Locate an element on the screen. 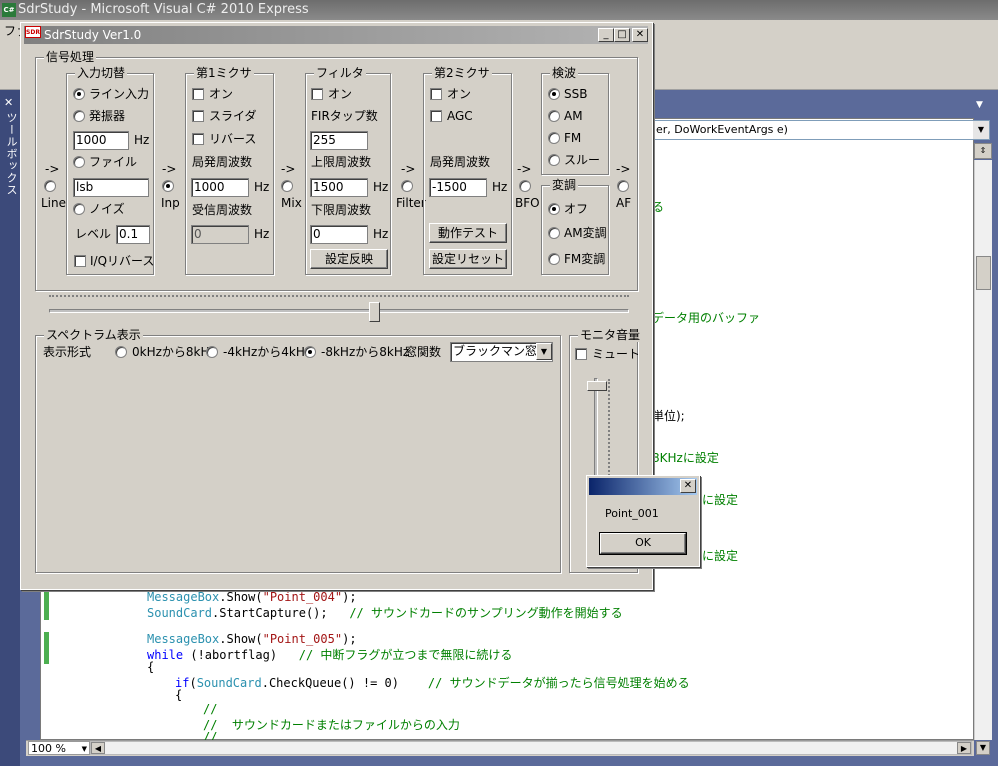  mixer2-lo-input: -1500 is located at coordinates (458, 187).